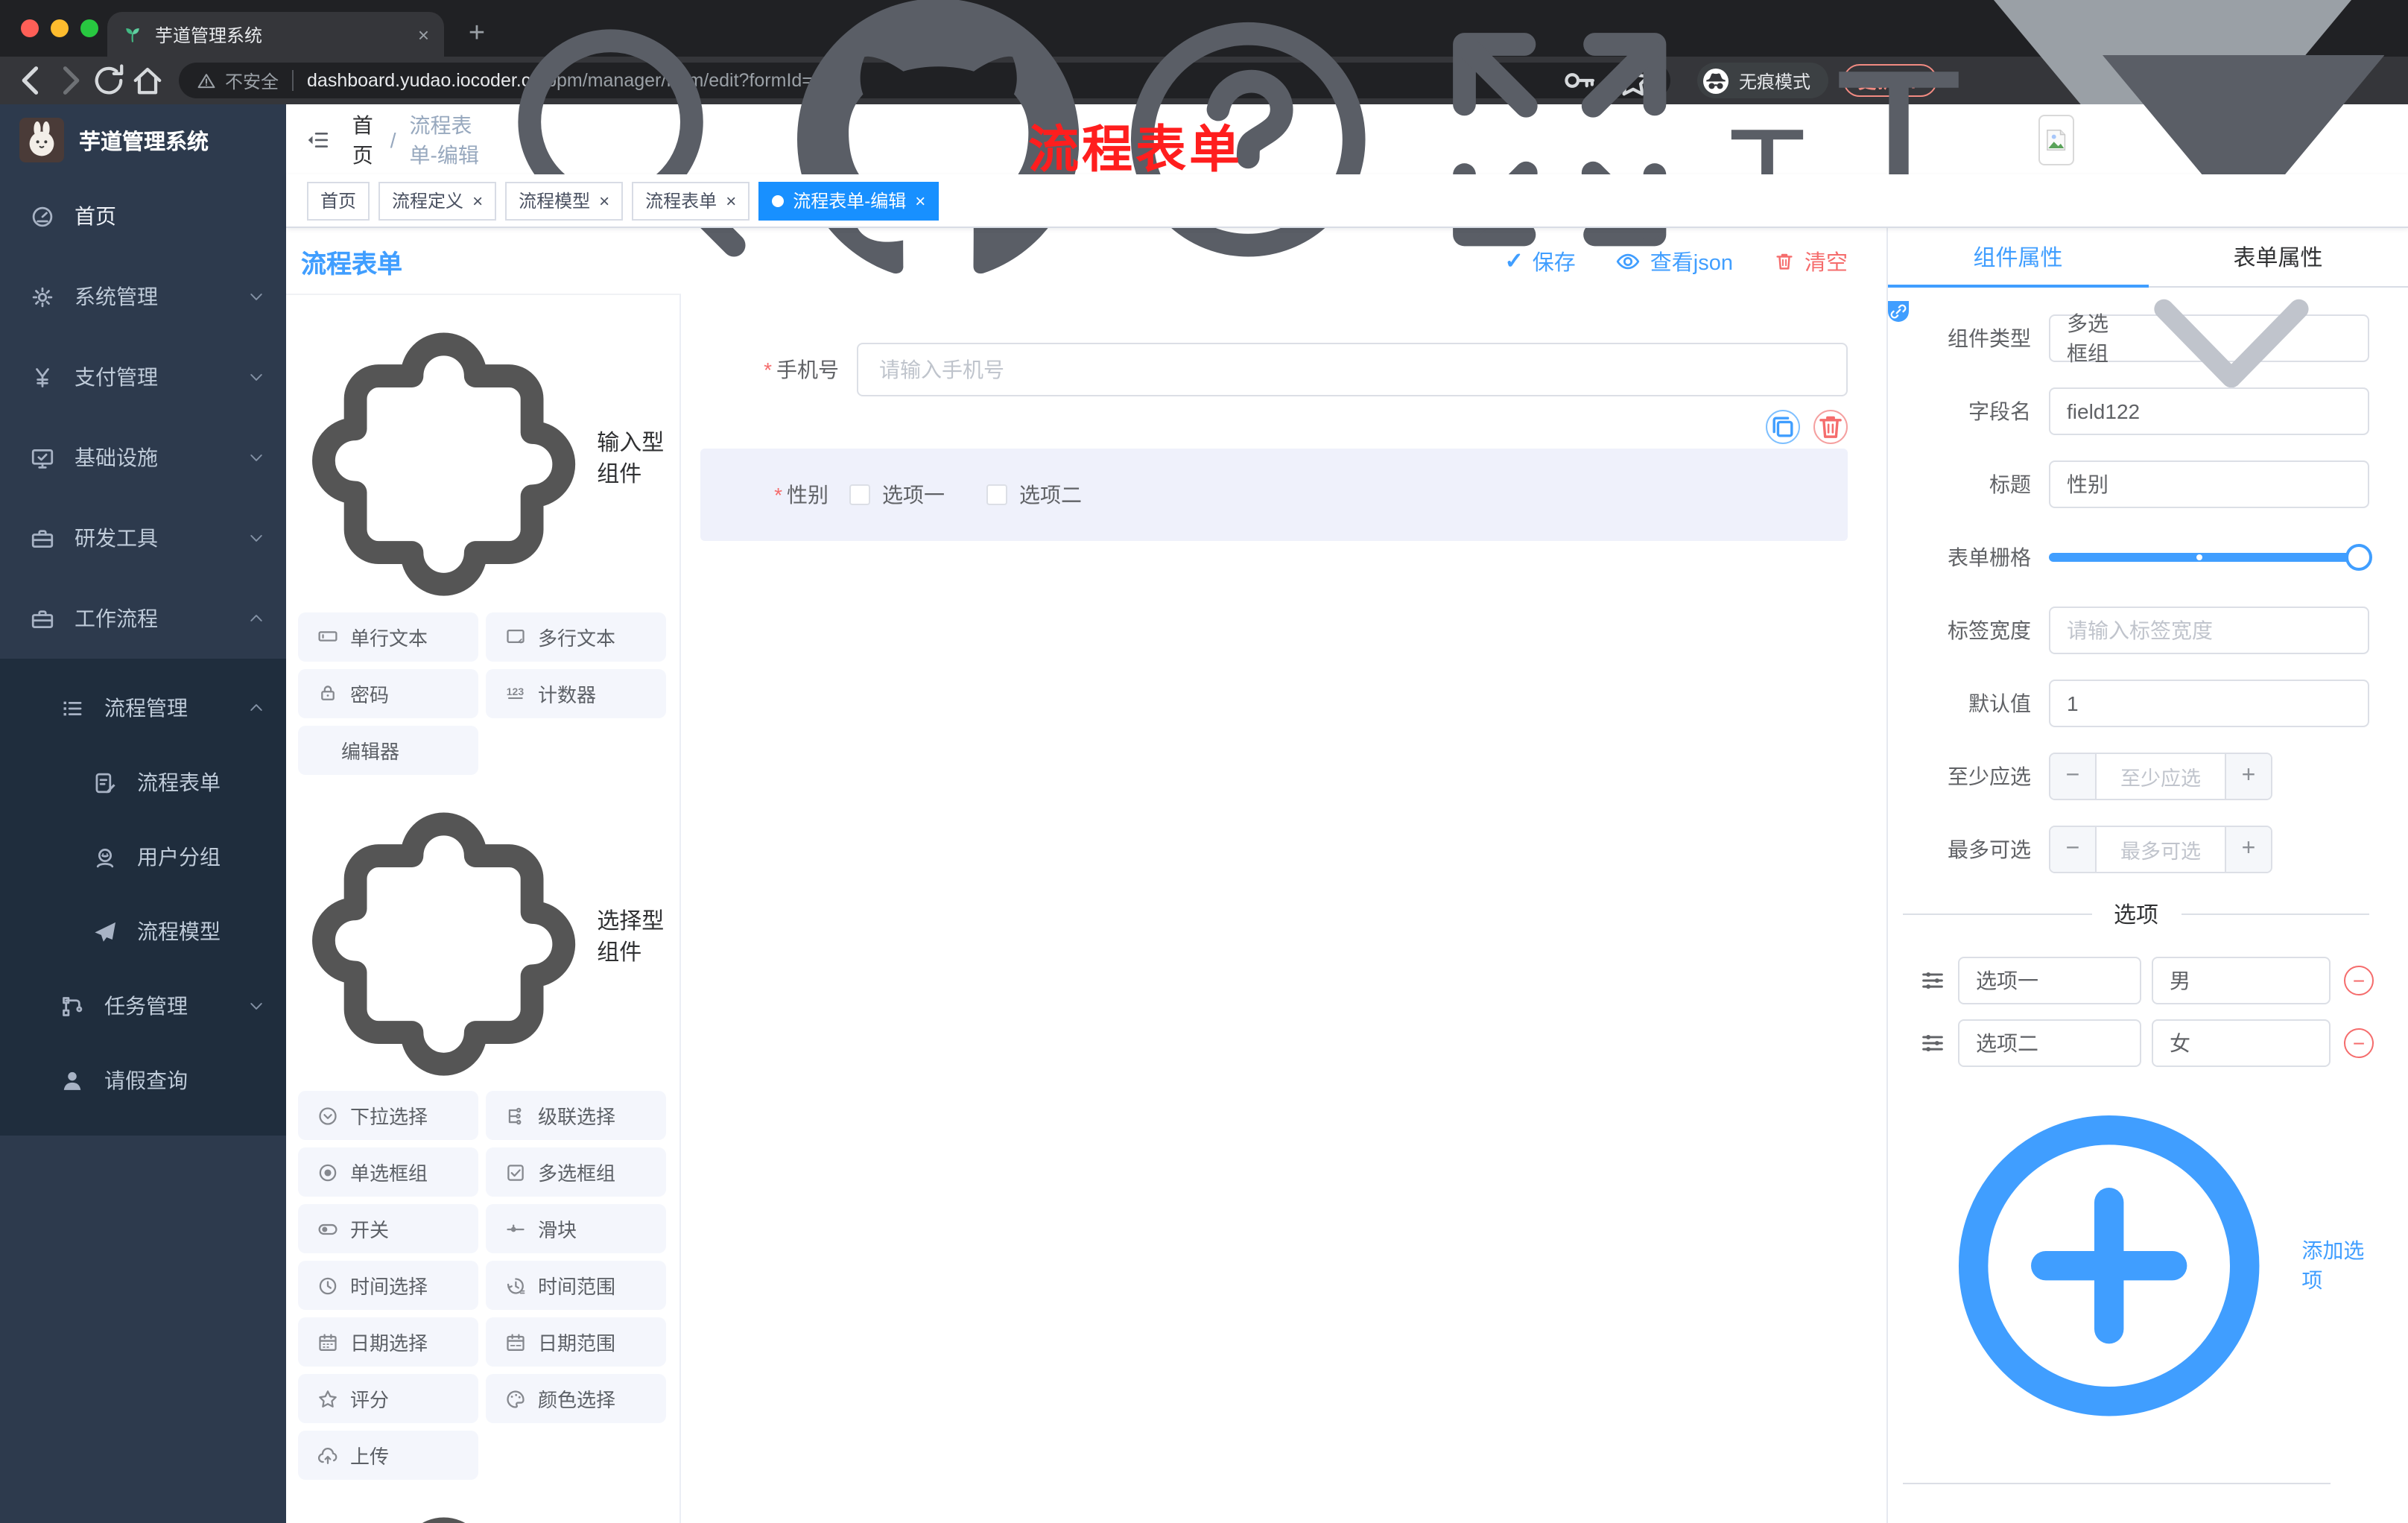 This screenshot has width=2408, height=1523. Describe the element at coordinates (691, 200) in the screenshot. I see `tags-view-tag: 流程表单 ×` at that location.